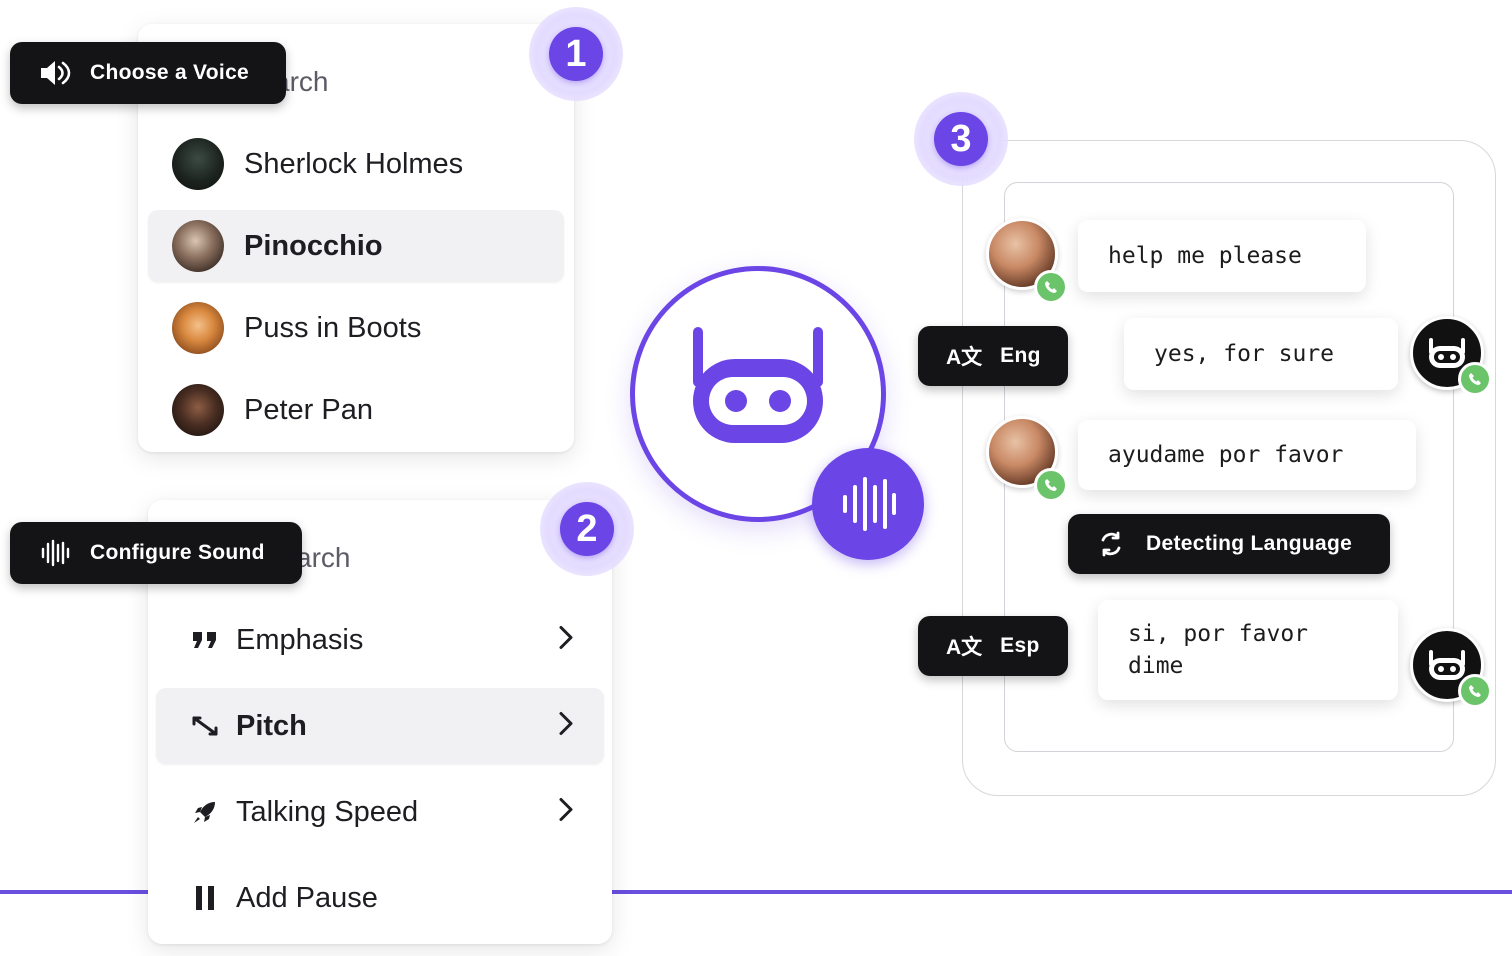 This screenshot has height=956, width=1512. I want to click on pause-icon, so click(205, 898).